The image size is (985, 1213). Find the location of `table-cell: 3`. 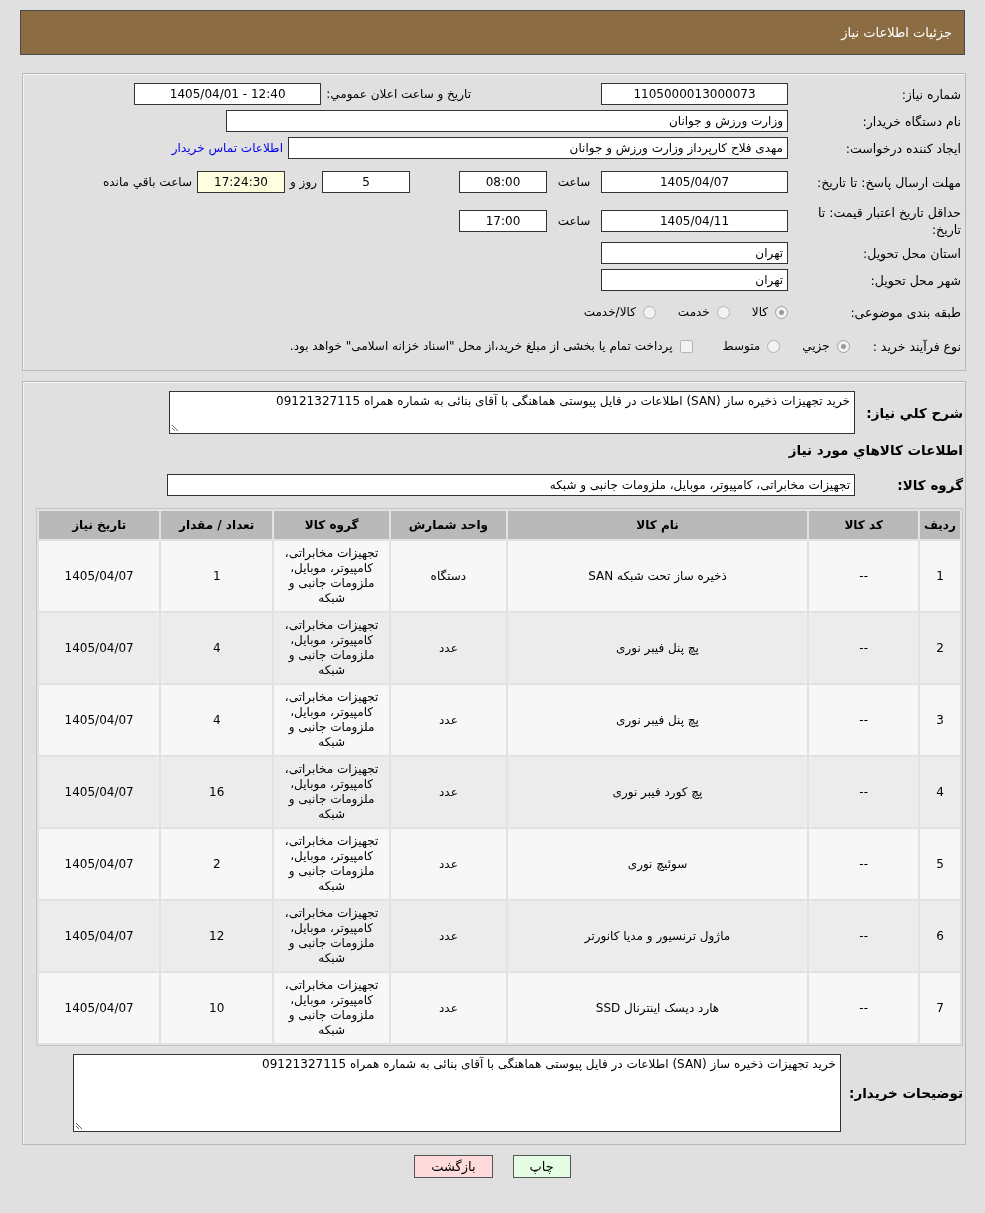

table-cell: 3 is located at coordinates (940, 720).